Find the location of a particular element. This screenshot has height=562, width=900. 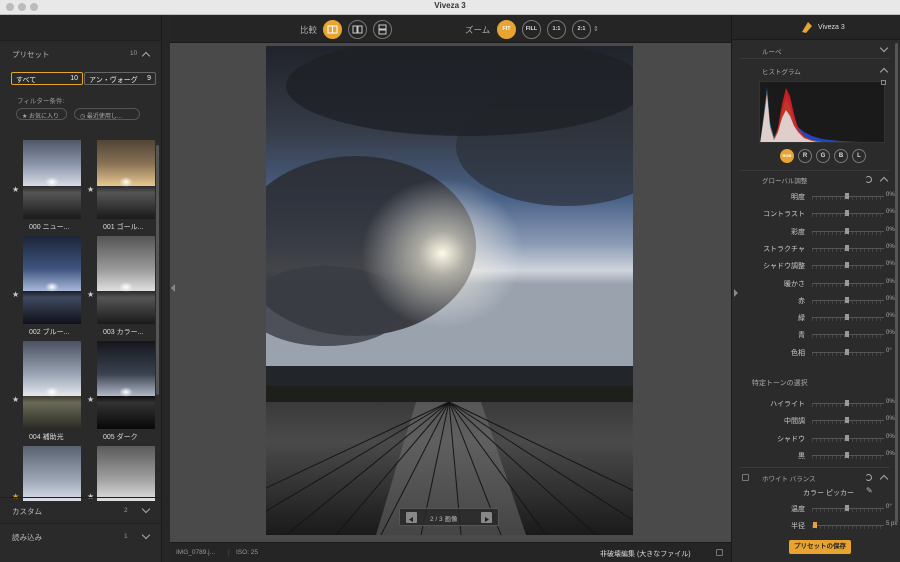

import-expand-icon is located at coordinates (146, 535).